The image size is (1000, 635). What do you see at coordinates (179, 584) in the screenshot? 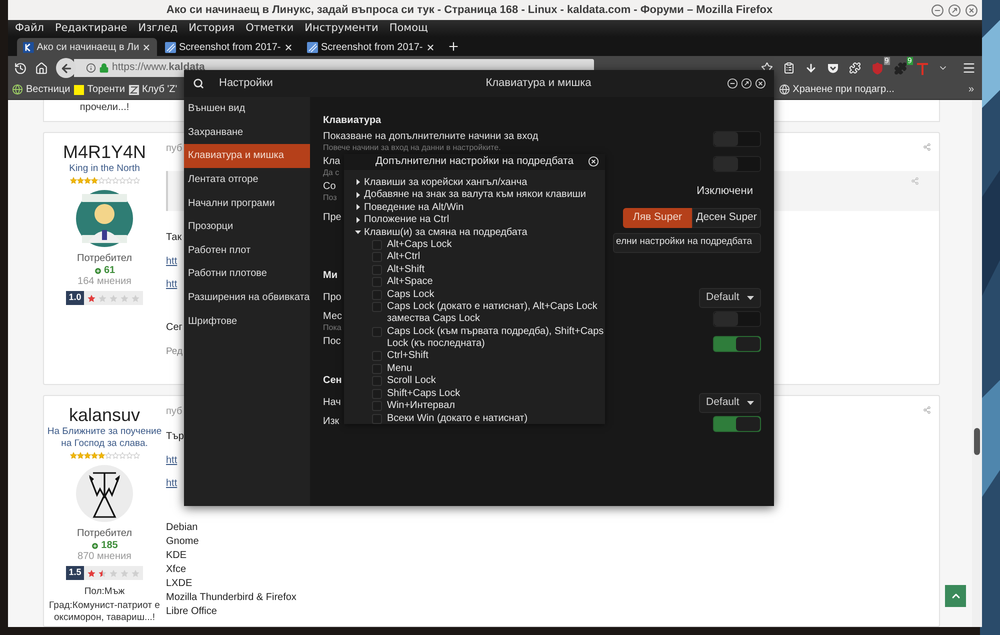
I see `post-text: LXDE` at bounding box center [179, 584].